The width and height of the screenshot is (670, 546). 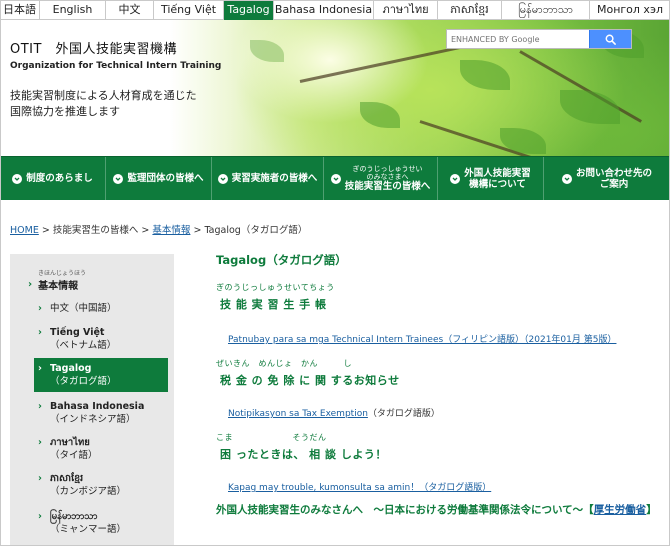 I want to click on search-icon, so click(x=610, y=39).